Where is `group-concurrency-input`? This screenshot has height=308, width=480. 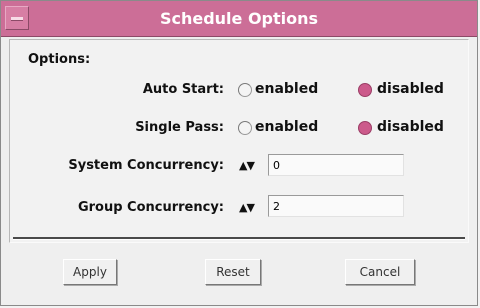
group-concurrency-input is located at coordinates (336, 206).